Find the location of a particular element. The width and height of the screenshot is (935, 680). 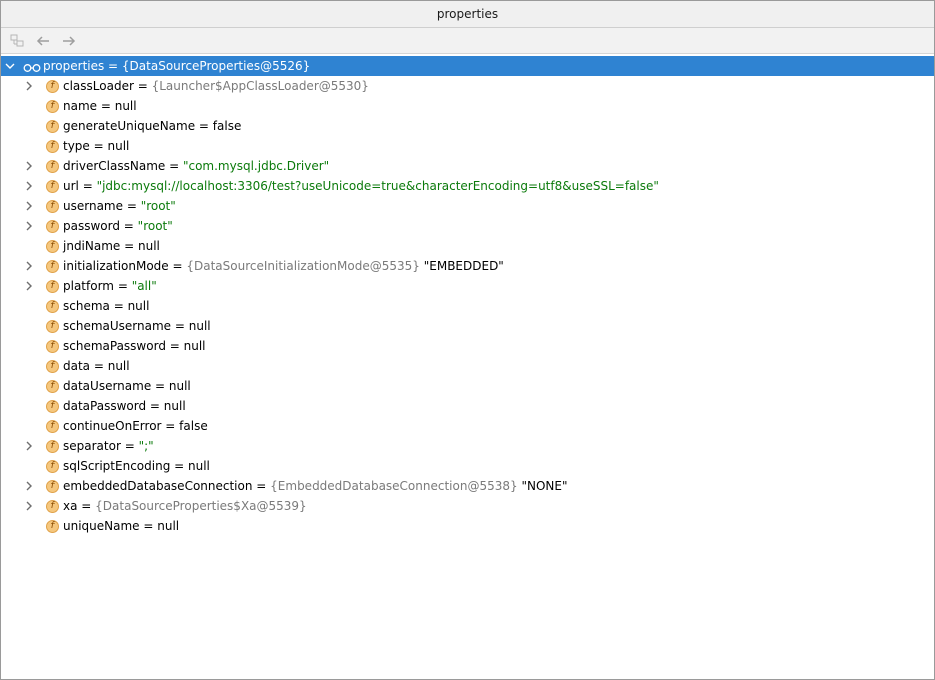

tree-row-sqlScriptEncoding: f sqlScriptEncoding = null is located at coordinates (467, 466).